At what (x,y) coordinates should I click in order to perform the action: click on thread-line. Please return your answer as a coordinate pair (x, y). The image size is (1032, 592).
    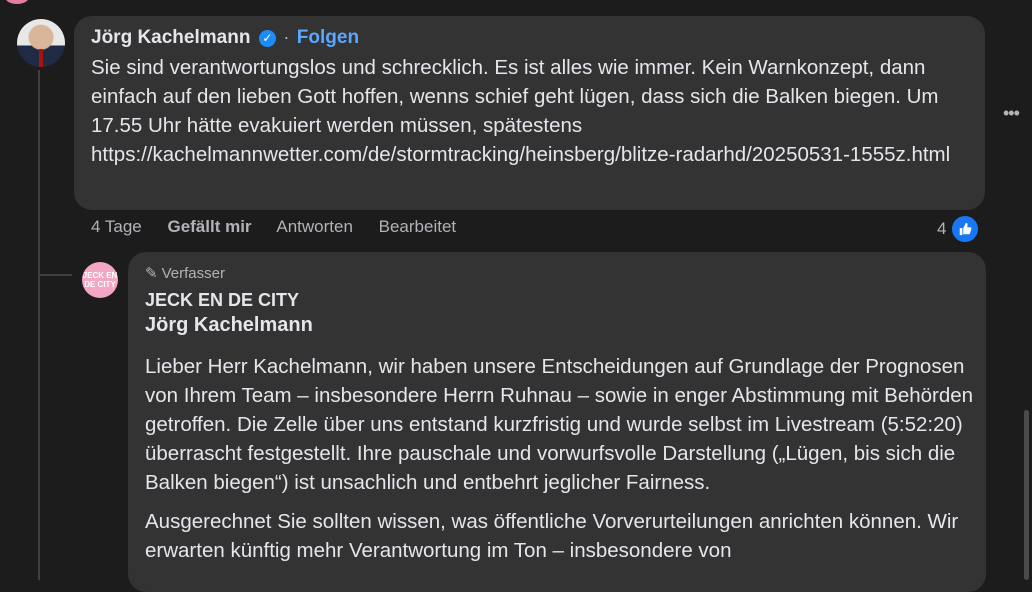
    Looking at the image, I should click on (39, 325).